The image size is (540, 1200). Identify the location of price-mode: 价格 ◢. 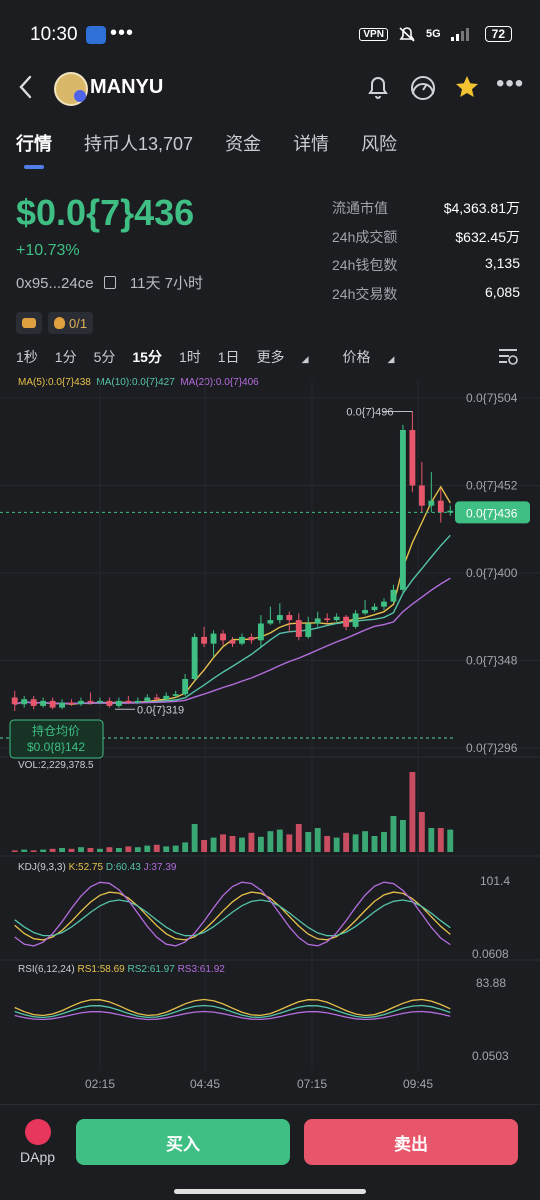
(376, 357).